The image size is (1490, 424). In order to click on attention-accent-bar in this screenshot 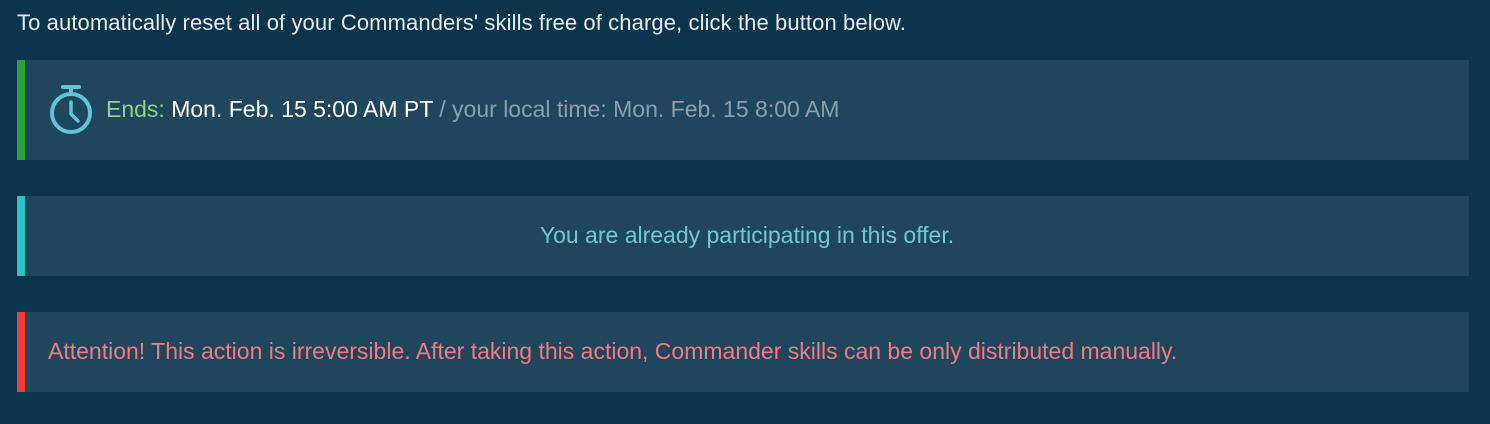, I will do `click(21, 352)`.